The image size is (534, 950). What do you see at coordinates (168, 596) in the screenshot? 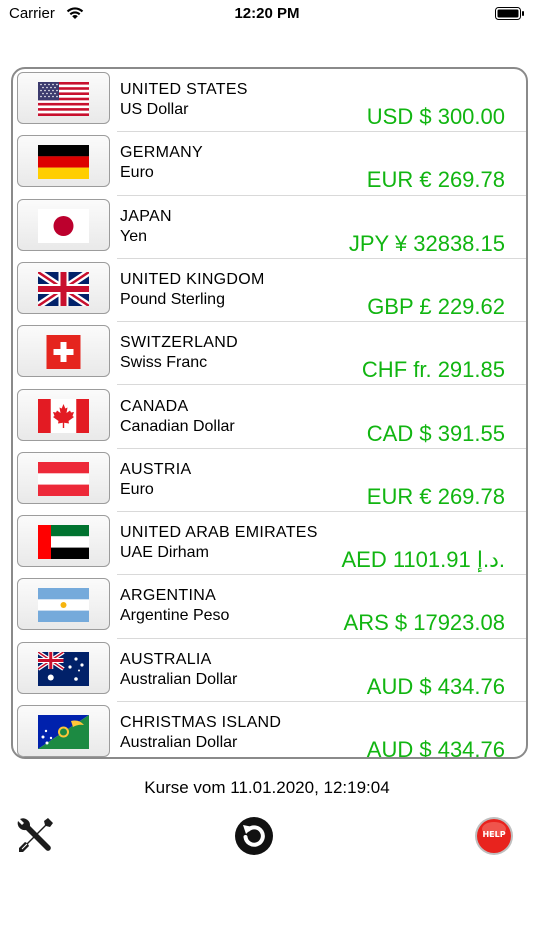
I see `country-name: ARGENTINA` at bounding box center [168, 596].